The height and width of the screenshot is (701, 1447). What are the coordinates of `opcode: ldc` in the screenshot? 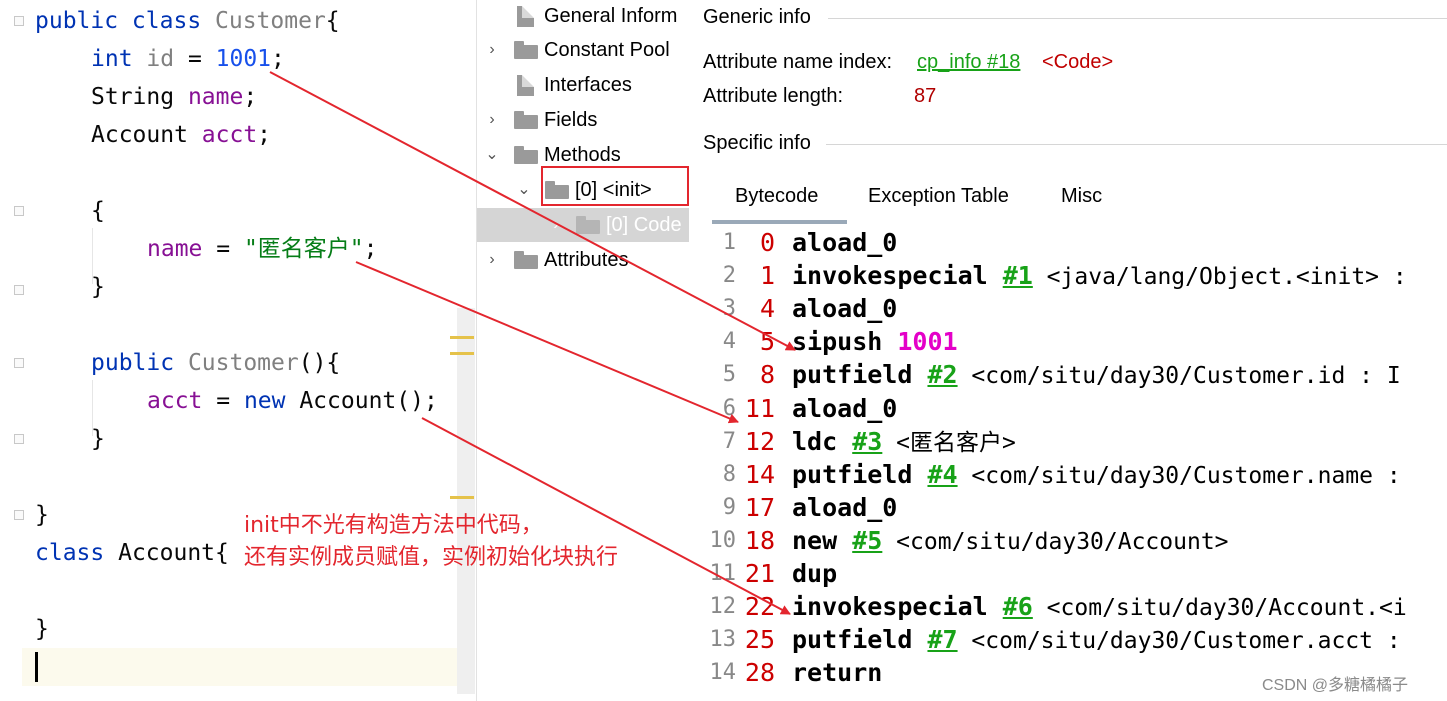 It's located at (822, 441).